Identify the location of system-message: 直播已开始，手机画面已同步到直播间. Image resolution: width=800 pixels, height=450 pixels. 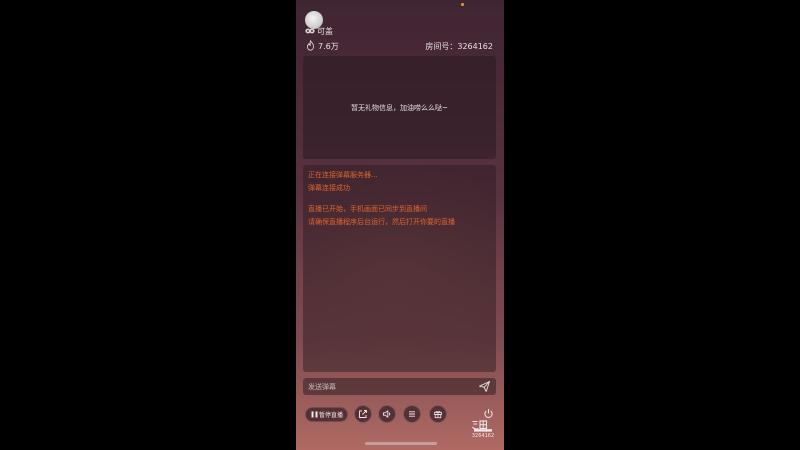
(367, 209).